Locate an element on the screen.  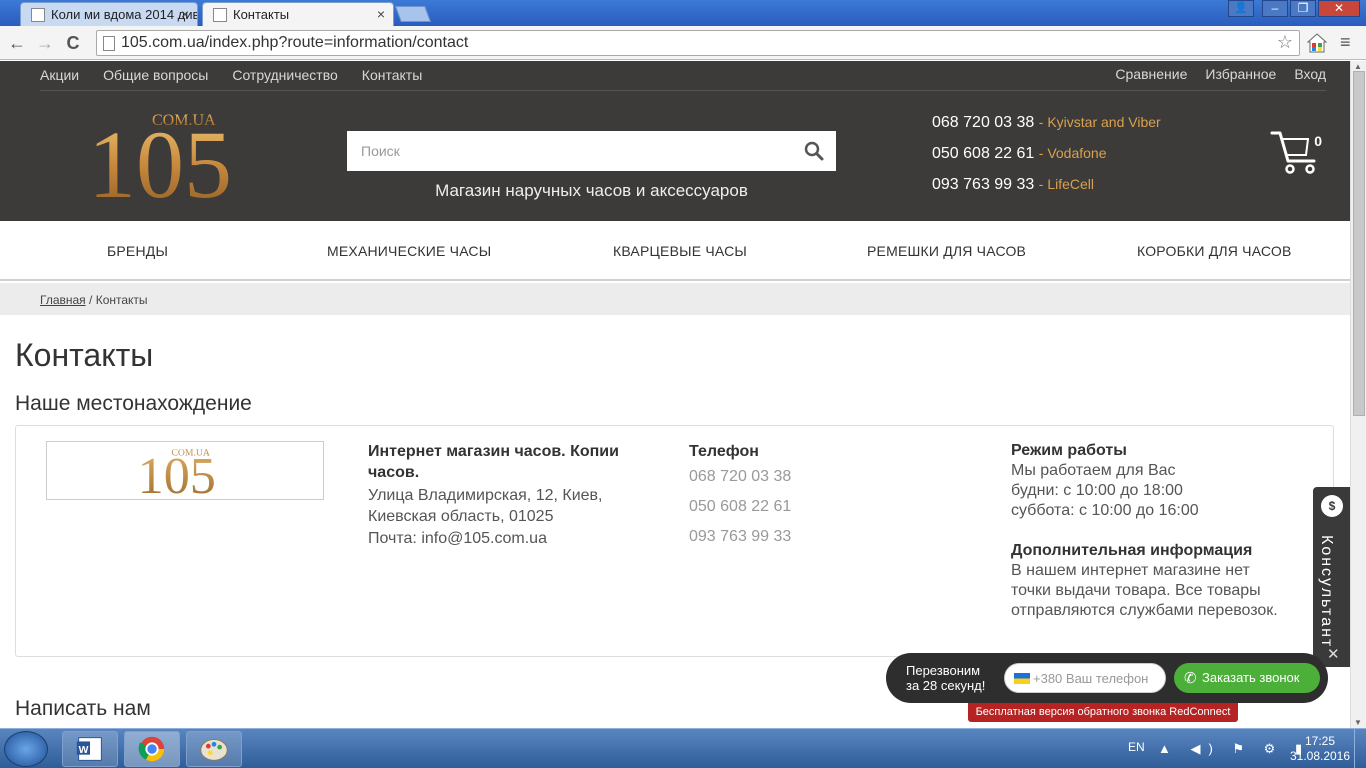
scroll-up-icon: ▲ is located at coordinates (1358, 66).